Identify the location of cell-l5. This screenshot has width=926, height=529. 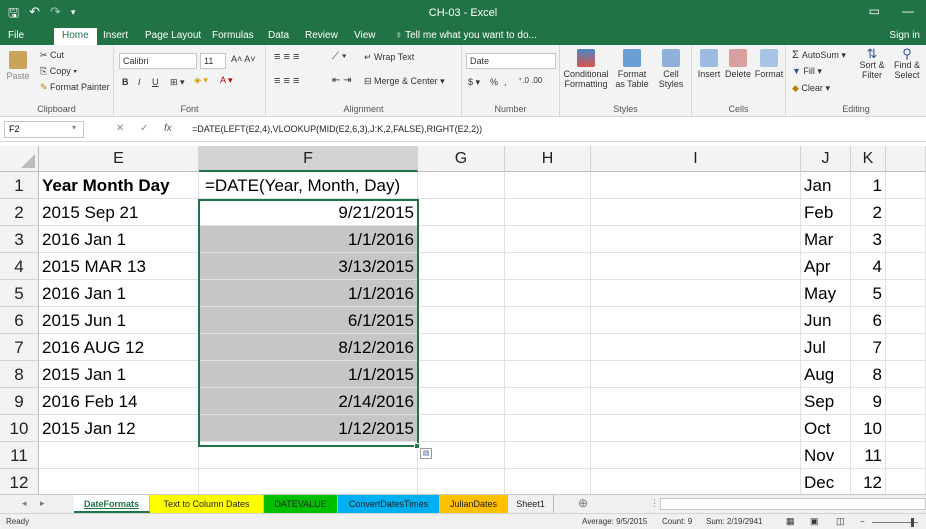
(906, 293).